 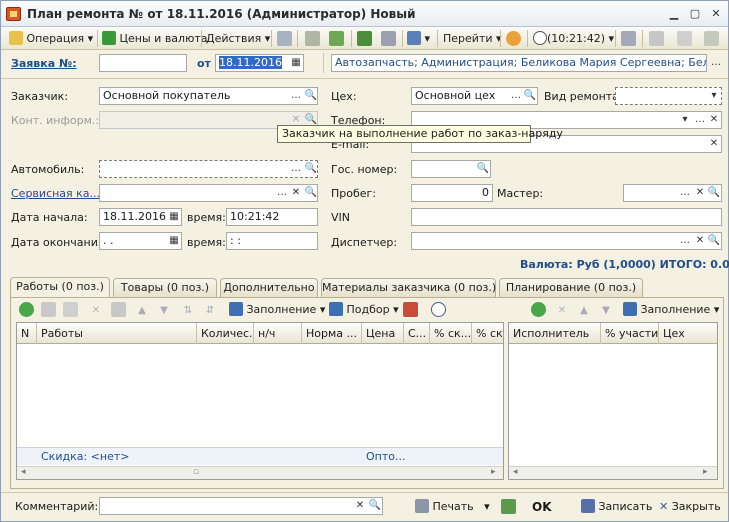 I want to click on currency-total-label: Валюта: Руб (1,0000) ИТОГО: 0.00, so click(x=624, y=264).